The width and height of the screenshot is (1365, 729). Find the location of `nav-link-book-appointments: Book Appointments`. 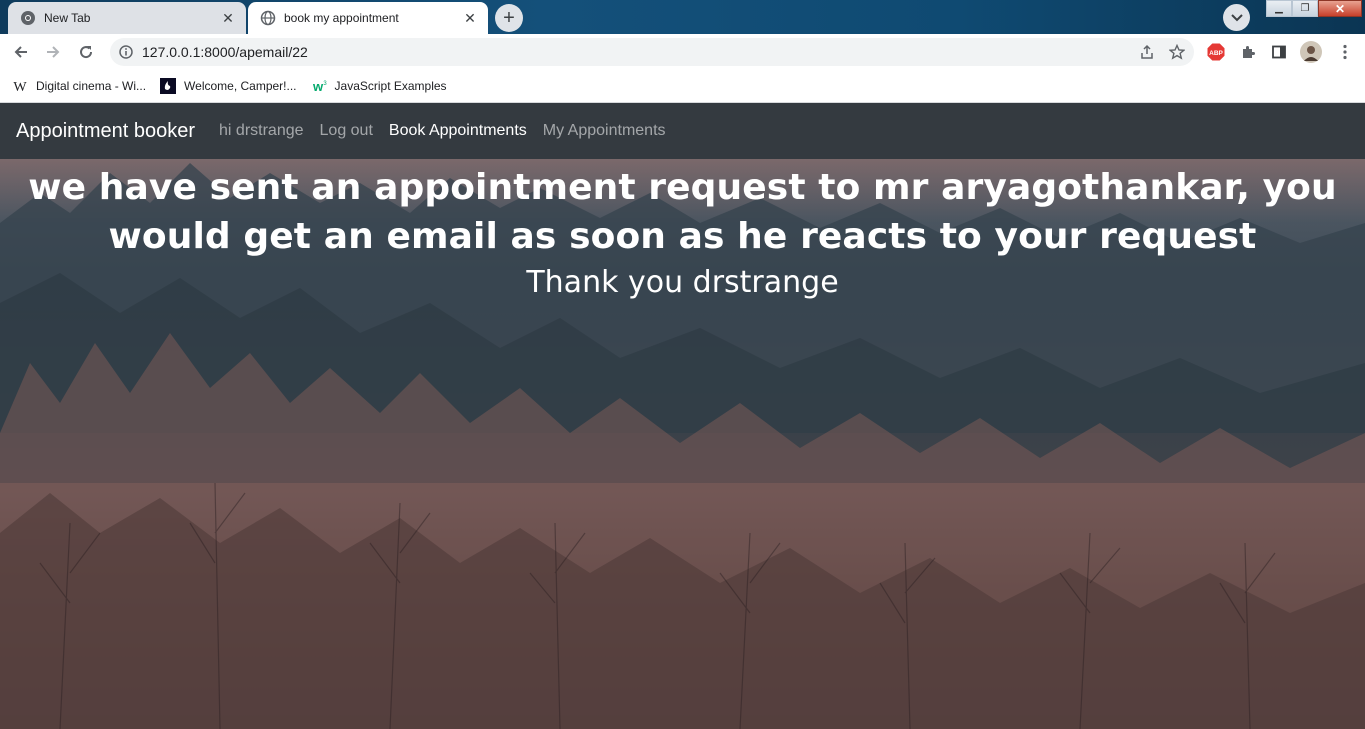

nav-link-book-appointments: Book Appointments is located at coordinates (458, 131).